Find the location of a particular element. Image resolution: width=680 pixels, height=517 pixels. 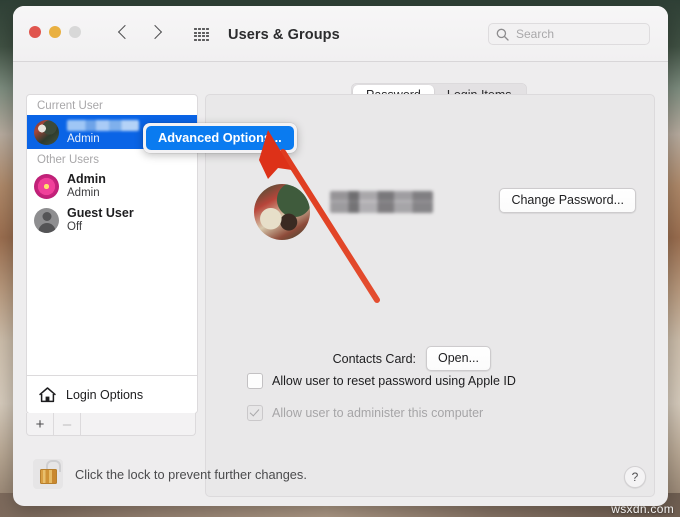

search-field is located at coordinates (569, 34).